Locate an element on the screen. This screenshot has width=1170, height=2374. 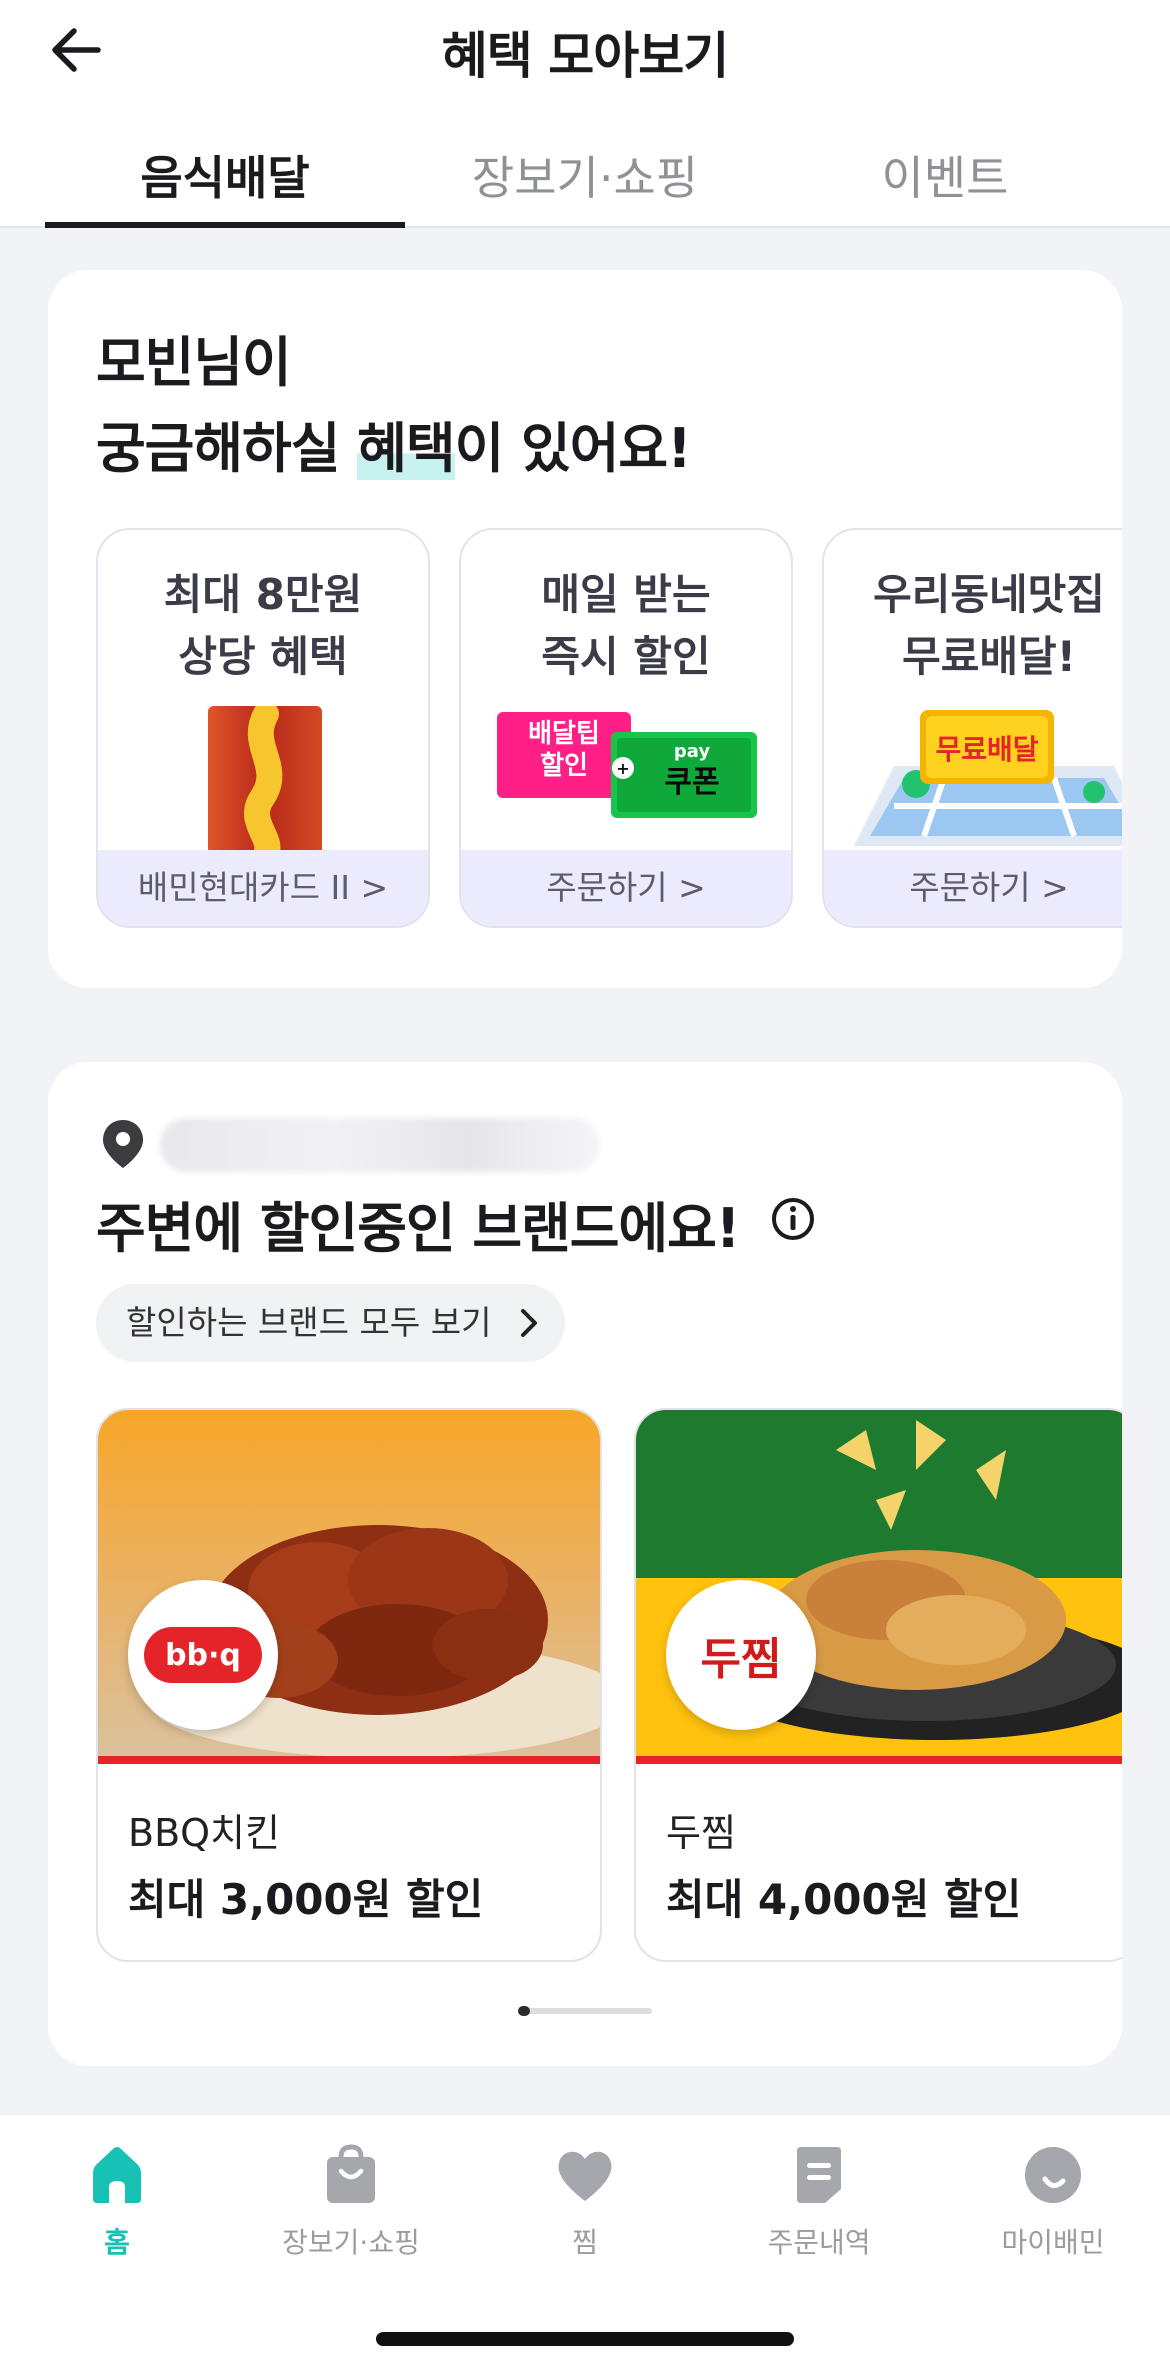
brand-discount: 최대 4,000원 할인 is located at coordinates (844, 1899).